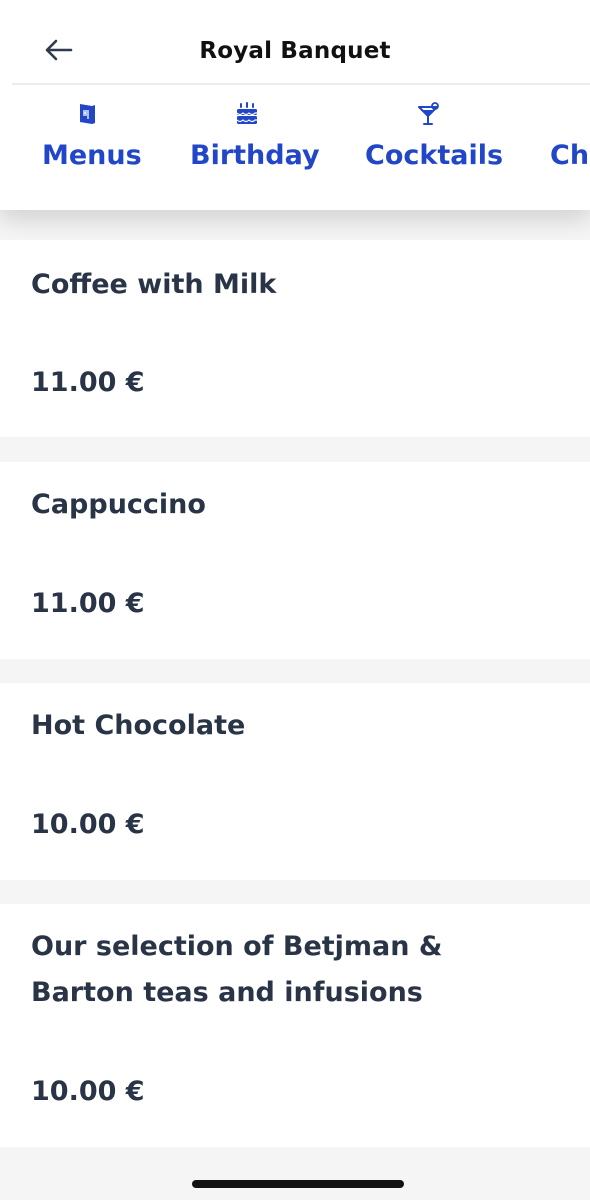 The image size is (590, 1200). I want to click on tab-menus-label: Menus, so click(92, 155).